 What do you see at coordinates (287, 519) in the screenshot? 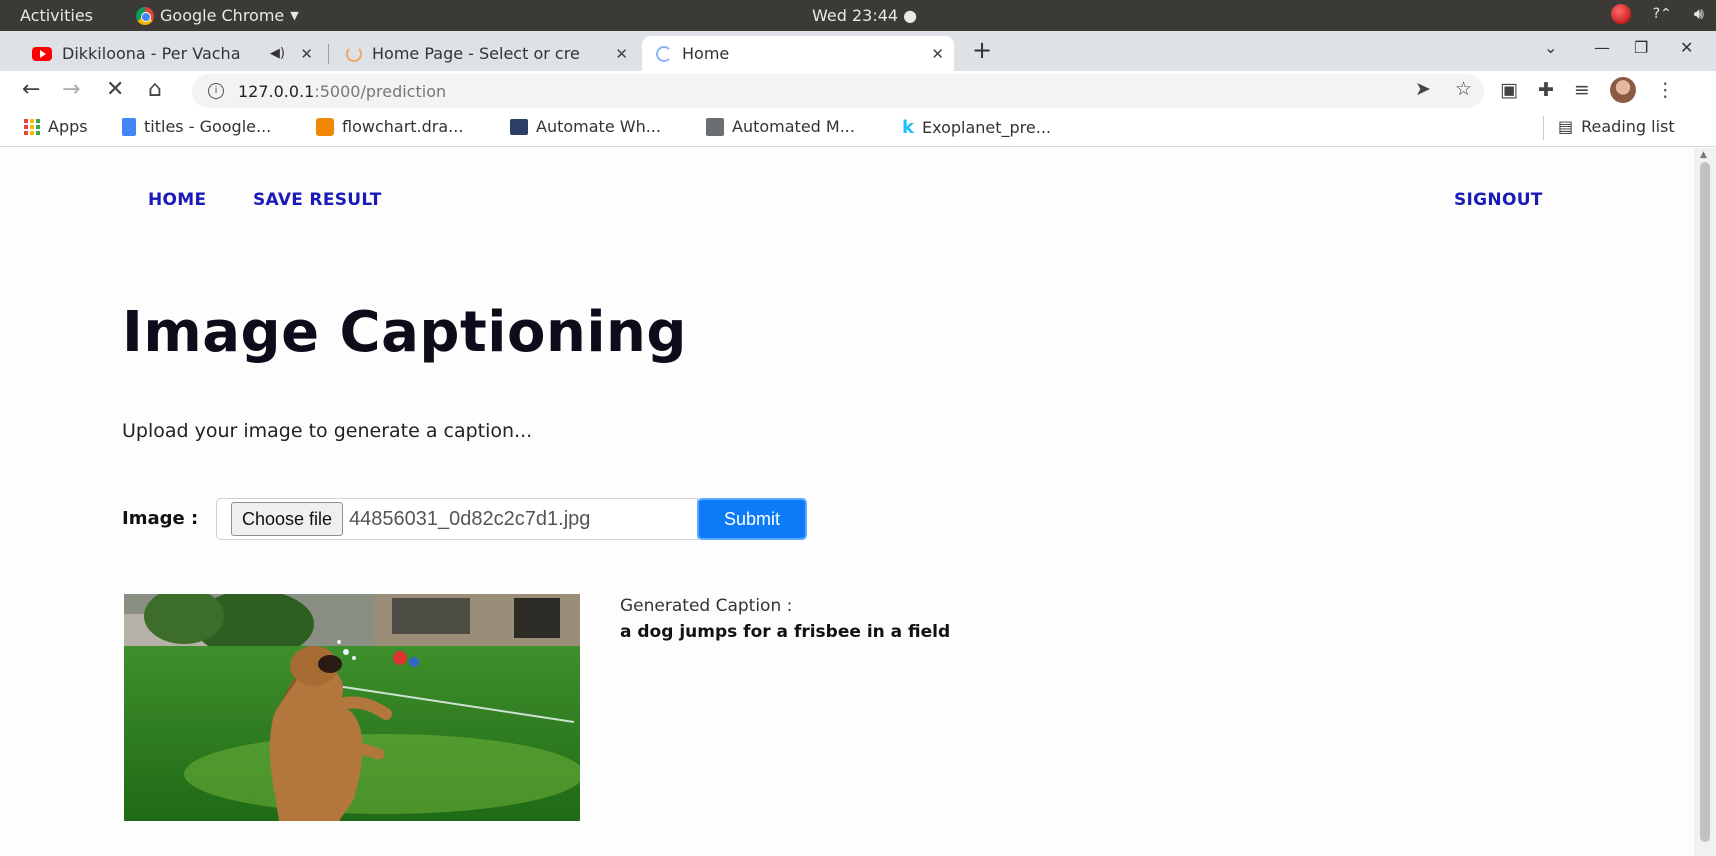
I see `choose-file-button: Choose file` at bounding box center [287, 519].